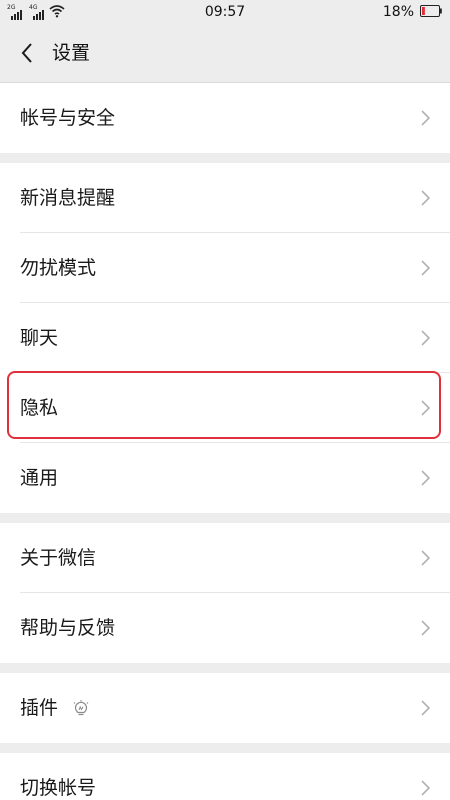  I want to click on settings-item-label: 隐私, so click(39, 408).